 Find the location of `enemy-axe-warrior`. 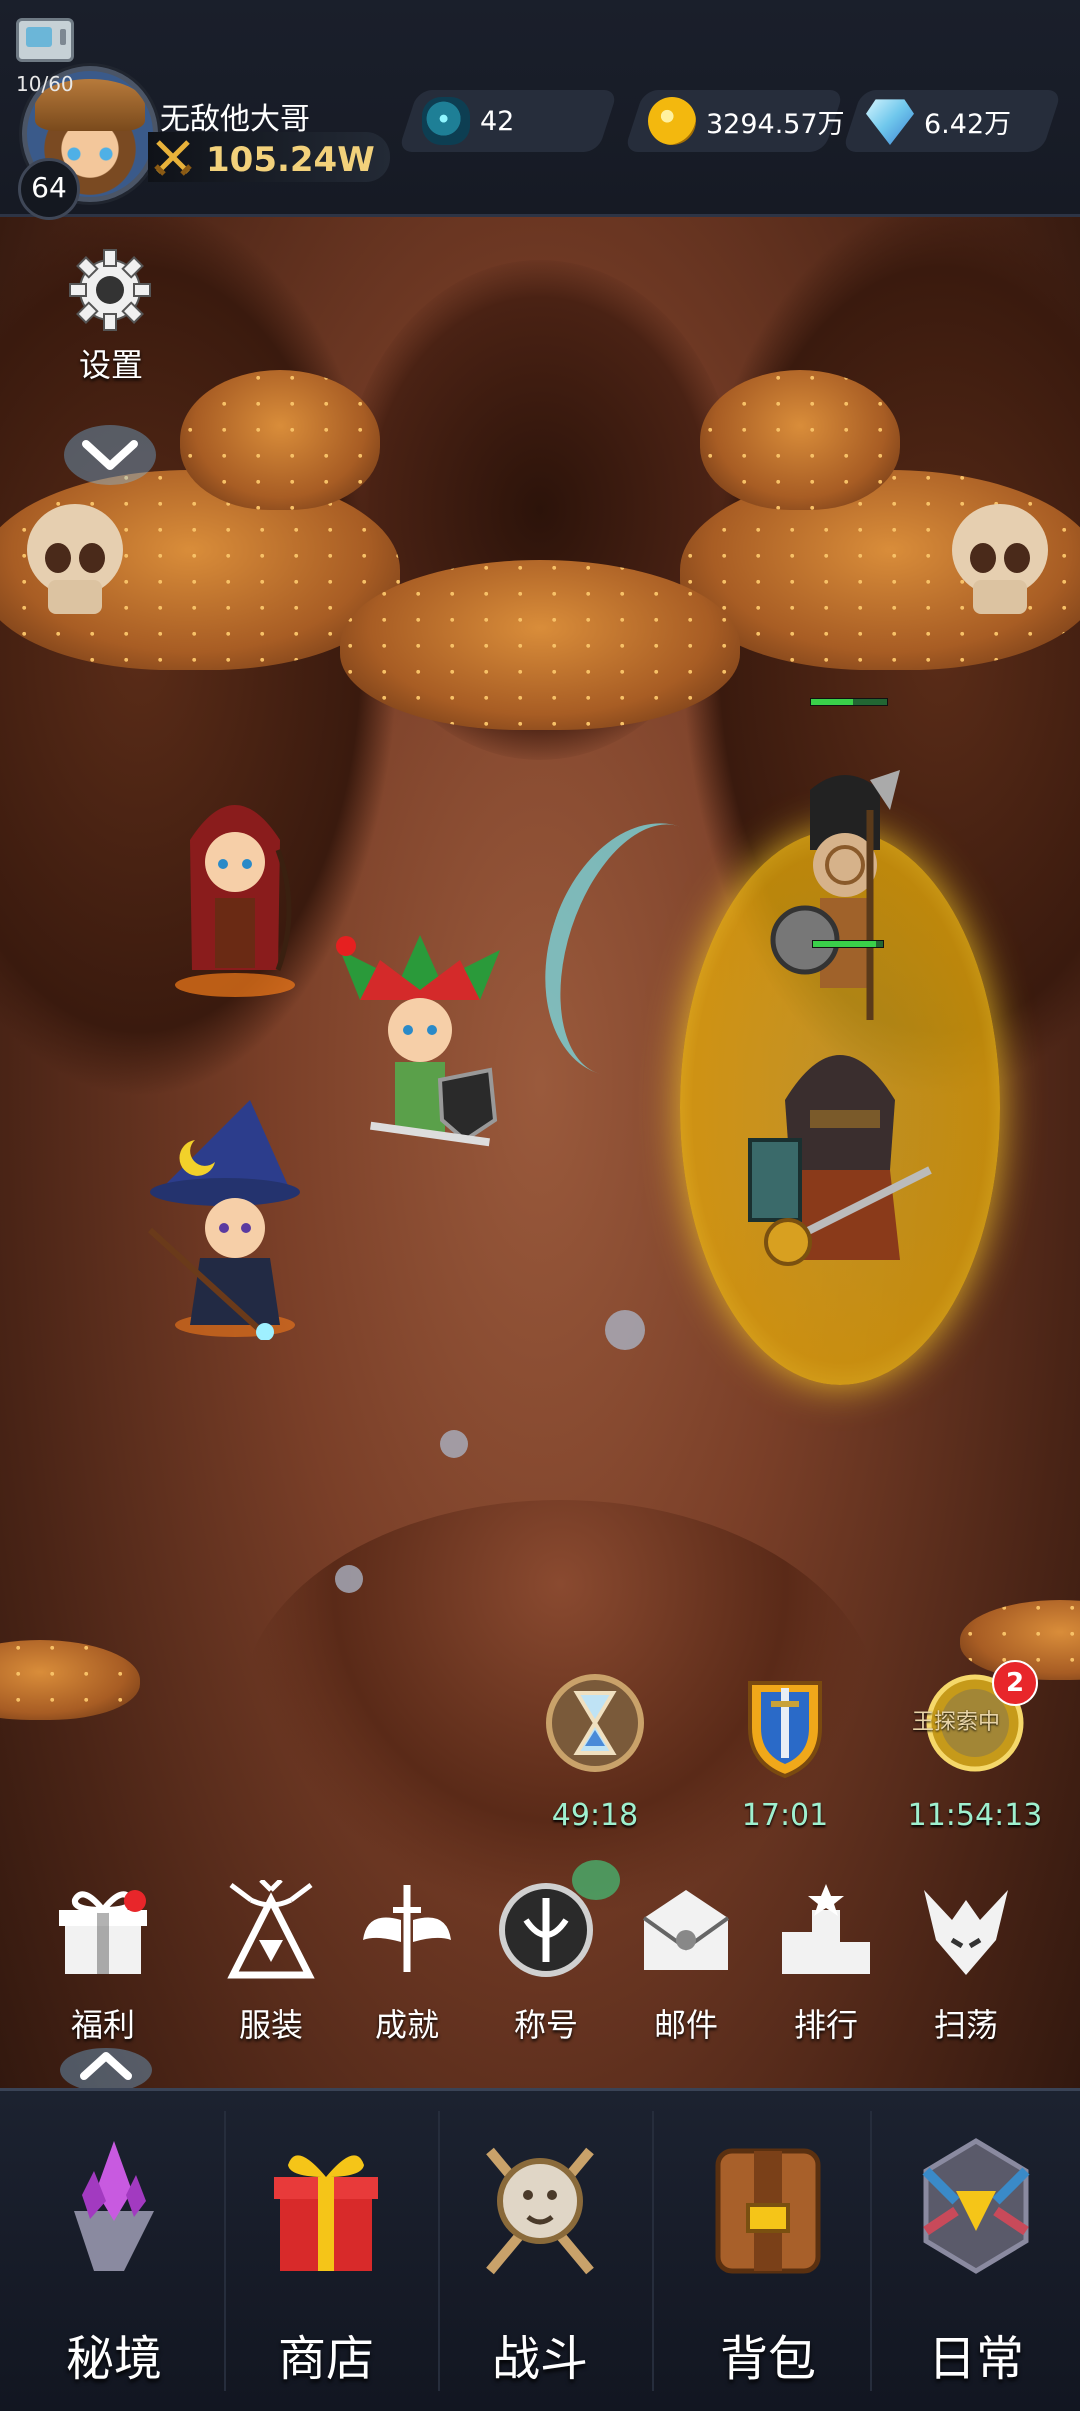

enemy-axe-warrior is located at coordinates (845, 900).